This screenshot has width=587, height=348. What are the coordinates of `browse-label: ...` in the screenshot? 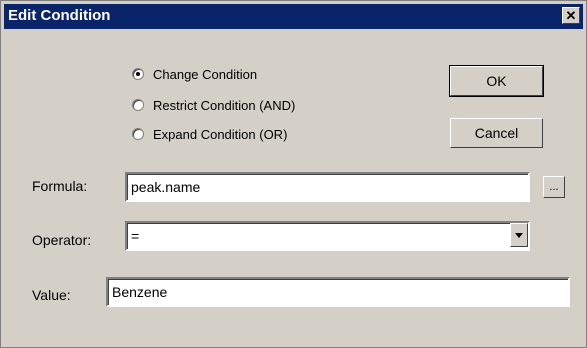 It's located at (554, 187).